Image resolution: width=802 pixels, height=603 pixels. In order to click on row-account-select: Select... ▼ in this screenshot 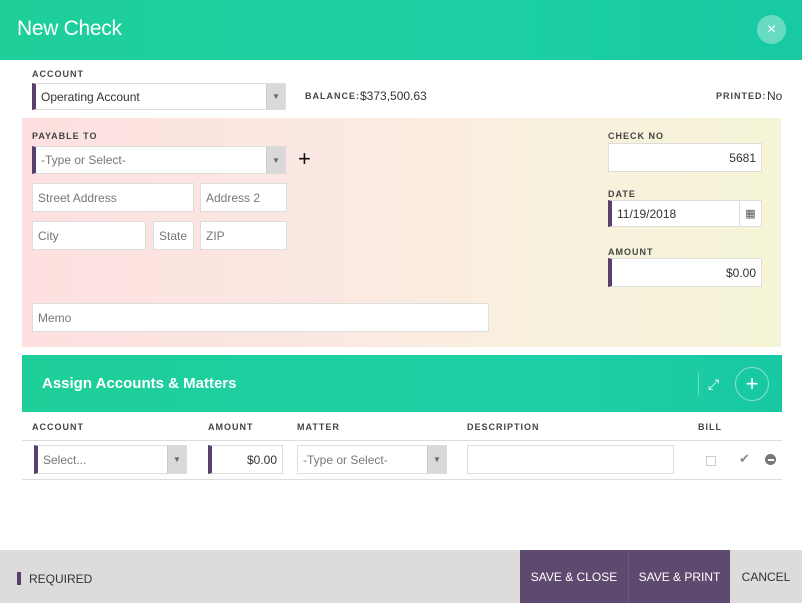, I will do `click(110, 459)`.